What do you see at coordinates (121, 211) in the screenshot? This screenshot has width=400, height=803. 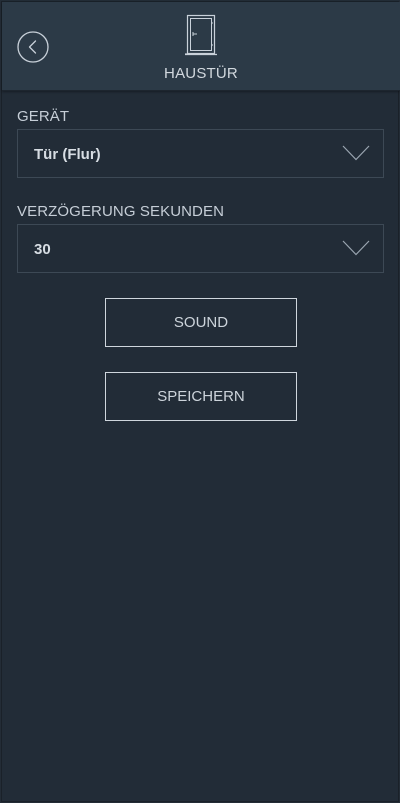 I see `delay-label: VERZÖGERUNG SEKUNDEN` at bounding box center [121, 211].